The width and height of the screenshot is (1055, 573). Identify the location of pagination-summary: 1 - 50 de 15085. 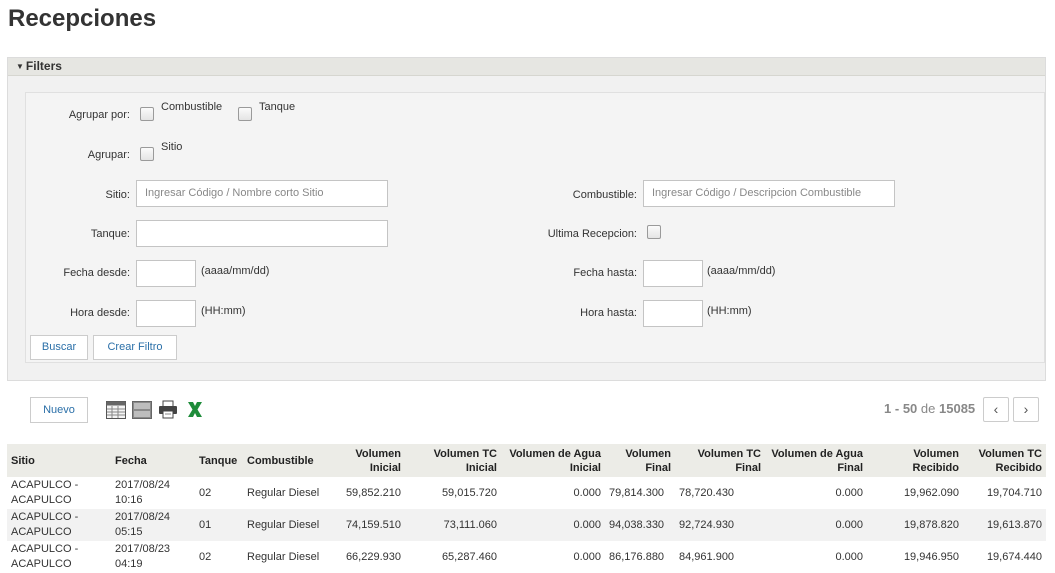
(929, 408).